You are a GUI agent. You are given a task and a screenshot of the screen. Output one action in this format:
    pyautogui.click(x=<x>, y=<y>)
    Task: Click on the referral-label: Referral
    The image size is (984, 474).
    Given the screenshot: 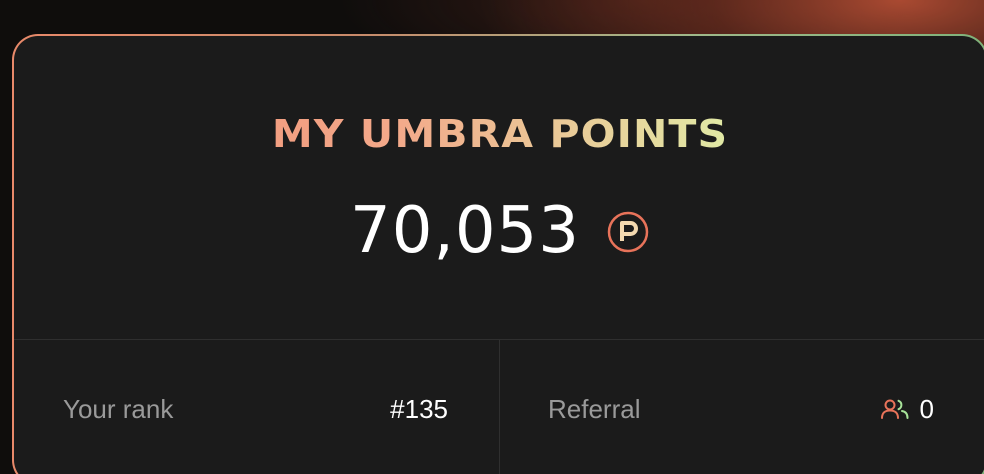 What is the action you would take?
    pyautogui.click(x=594, y=409)
    